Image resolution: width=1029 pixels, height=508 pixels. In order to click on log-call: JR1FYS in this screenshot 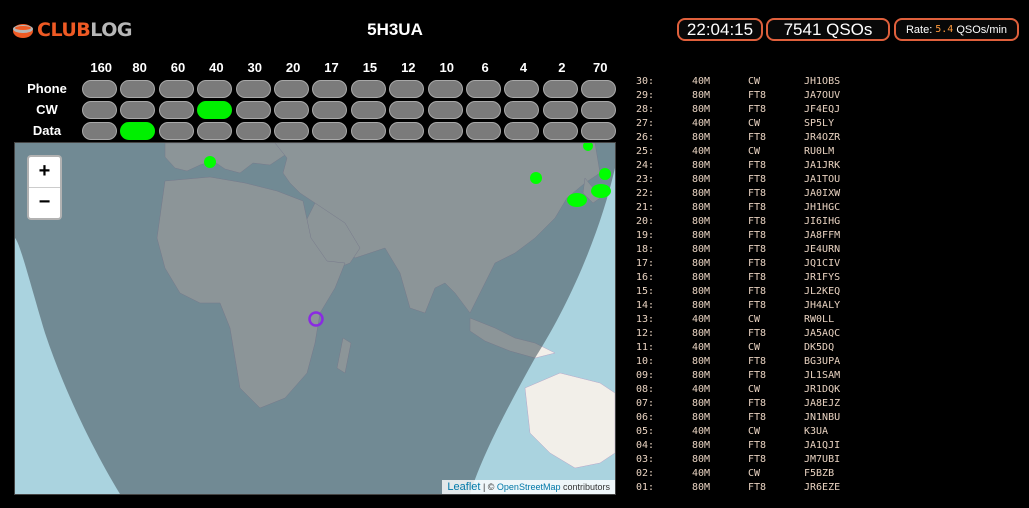, I will do `click(822, 277)`.